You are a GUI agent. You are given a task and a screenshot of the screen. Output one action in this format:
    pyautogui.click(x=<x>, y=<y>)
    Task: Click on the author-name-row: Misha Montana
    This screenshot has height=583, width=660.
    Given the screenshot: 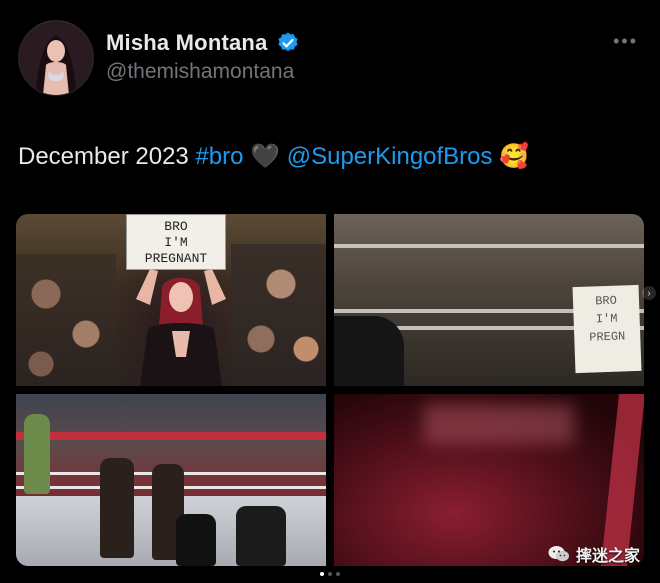 What is the action you would take?
    pyautogui.click(x=203, y=43)
    